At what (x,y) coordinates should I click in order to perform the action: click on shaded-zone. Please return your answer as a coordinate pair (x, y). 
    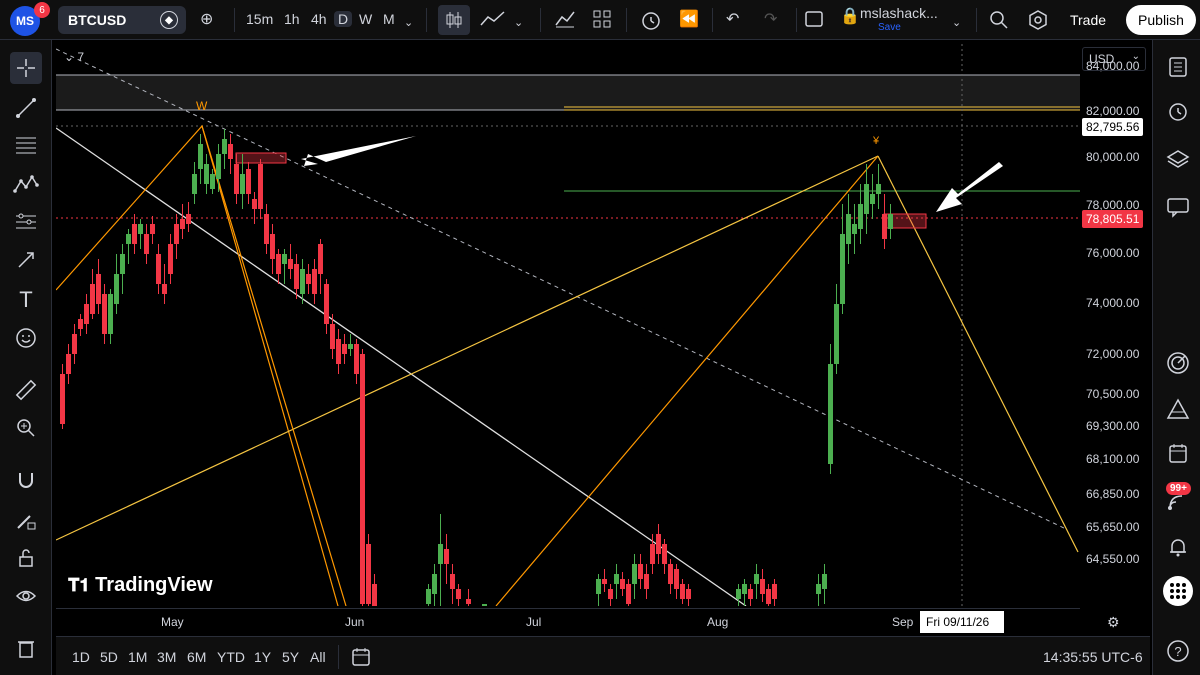
    Looking at the image, I should click on (568, 92).